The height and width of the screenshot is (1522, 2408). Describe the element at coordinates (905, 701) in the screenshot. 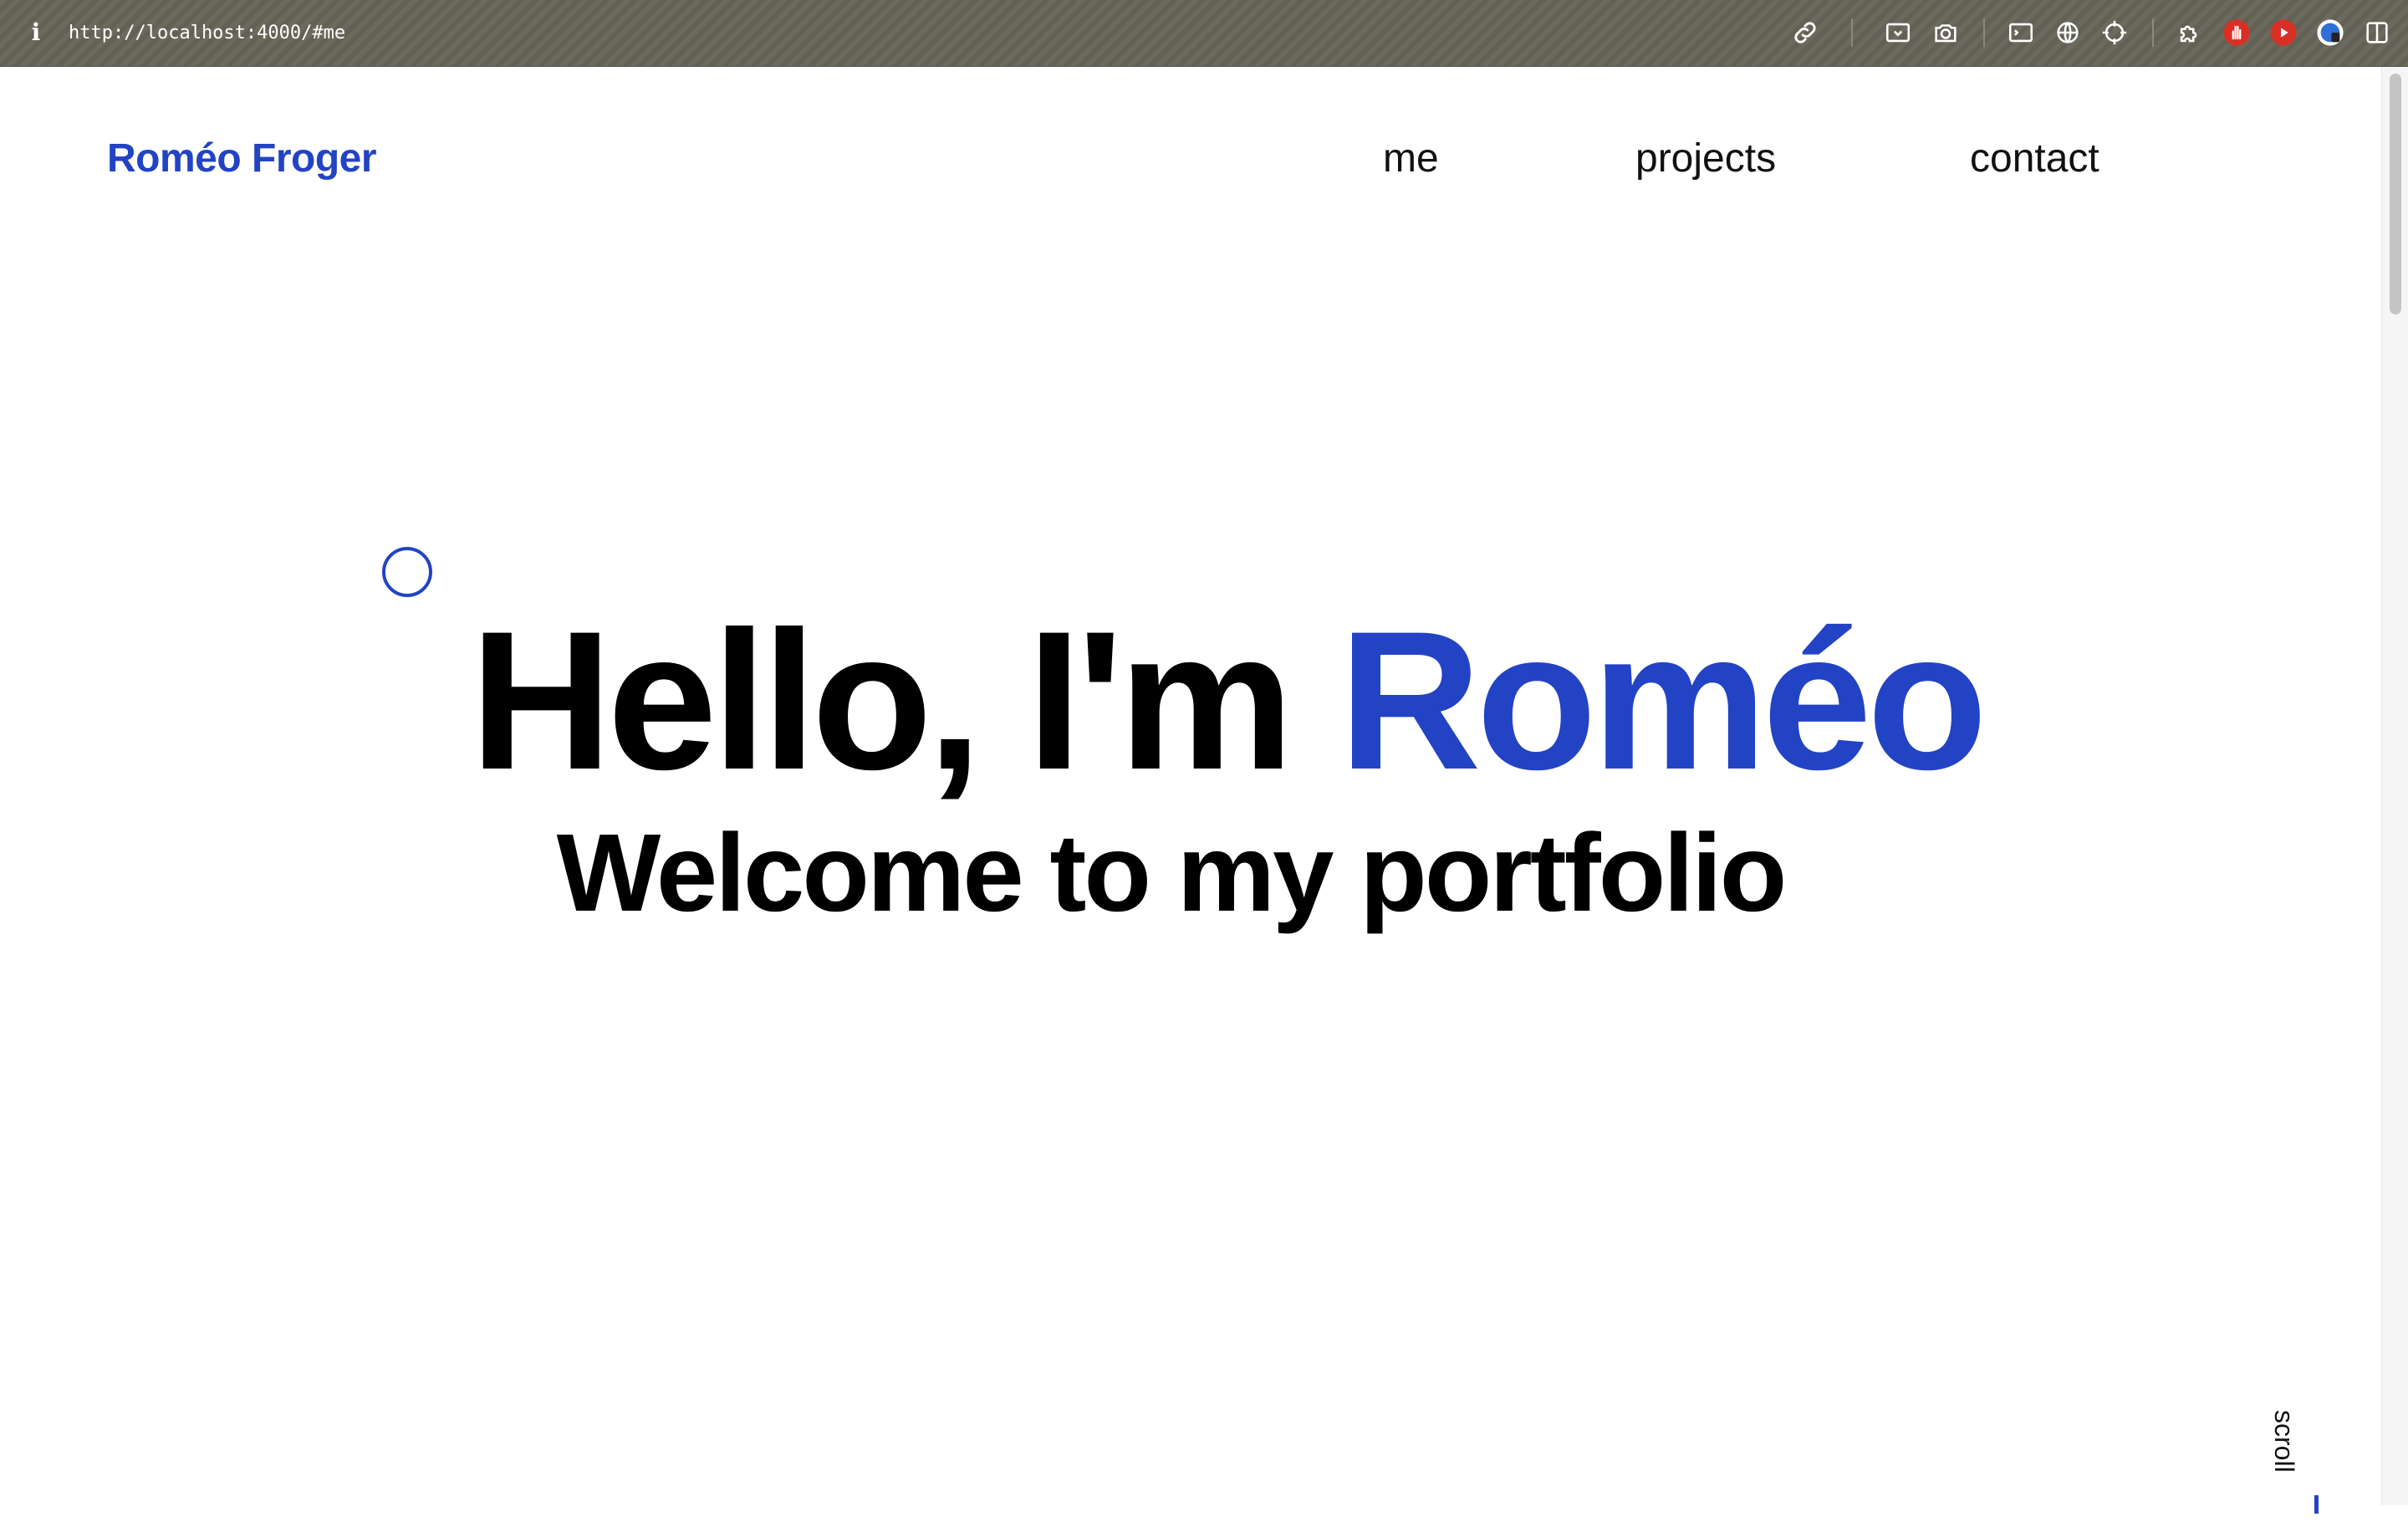

I see `hero-greeting: Hello, I'm` at that location.